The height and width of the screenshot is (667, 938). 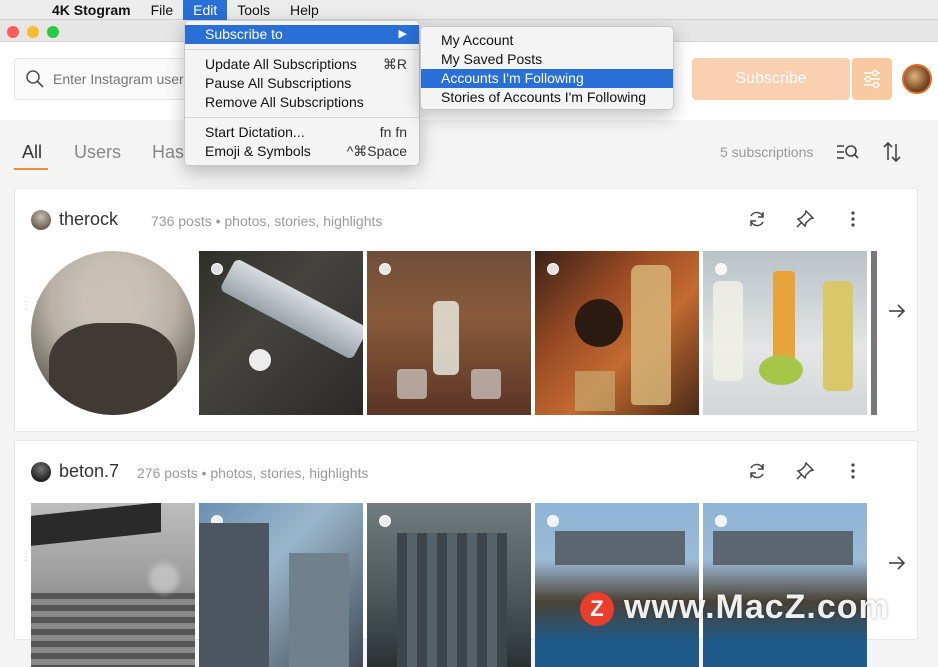 I want to click on shortcut-label: fn fn, so click(x=393, y=132).